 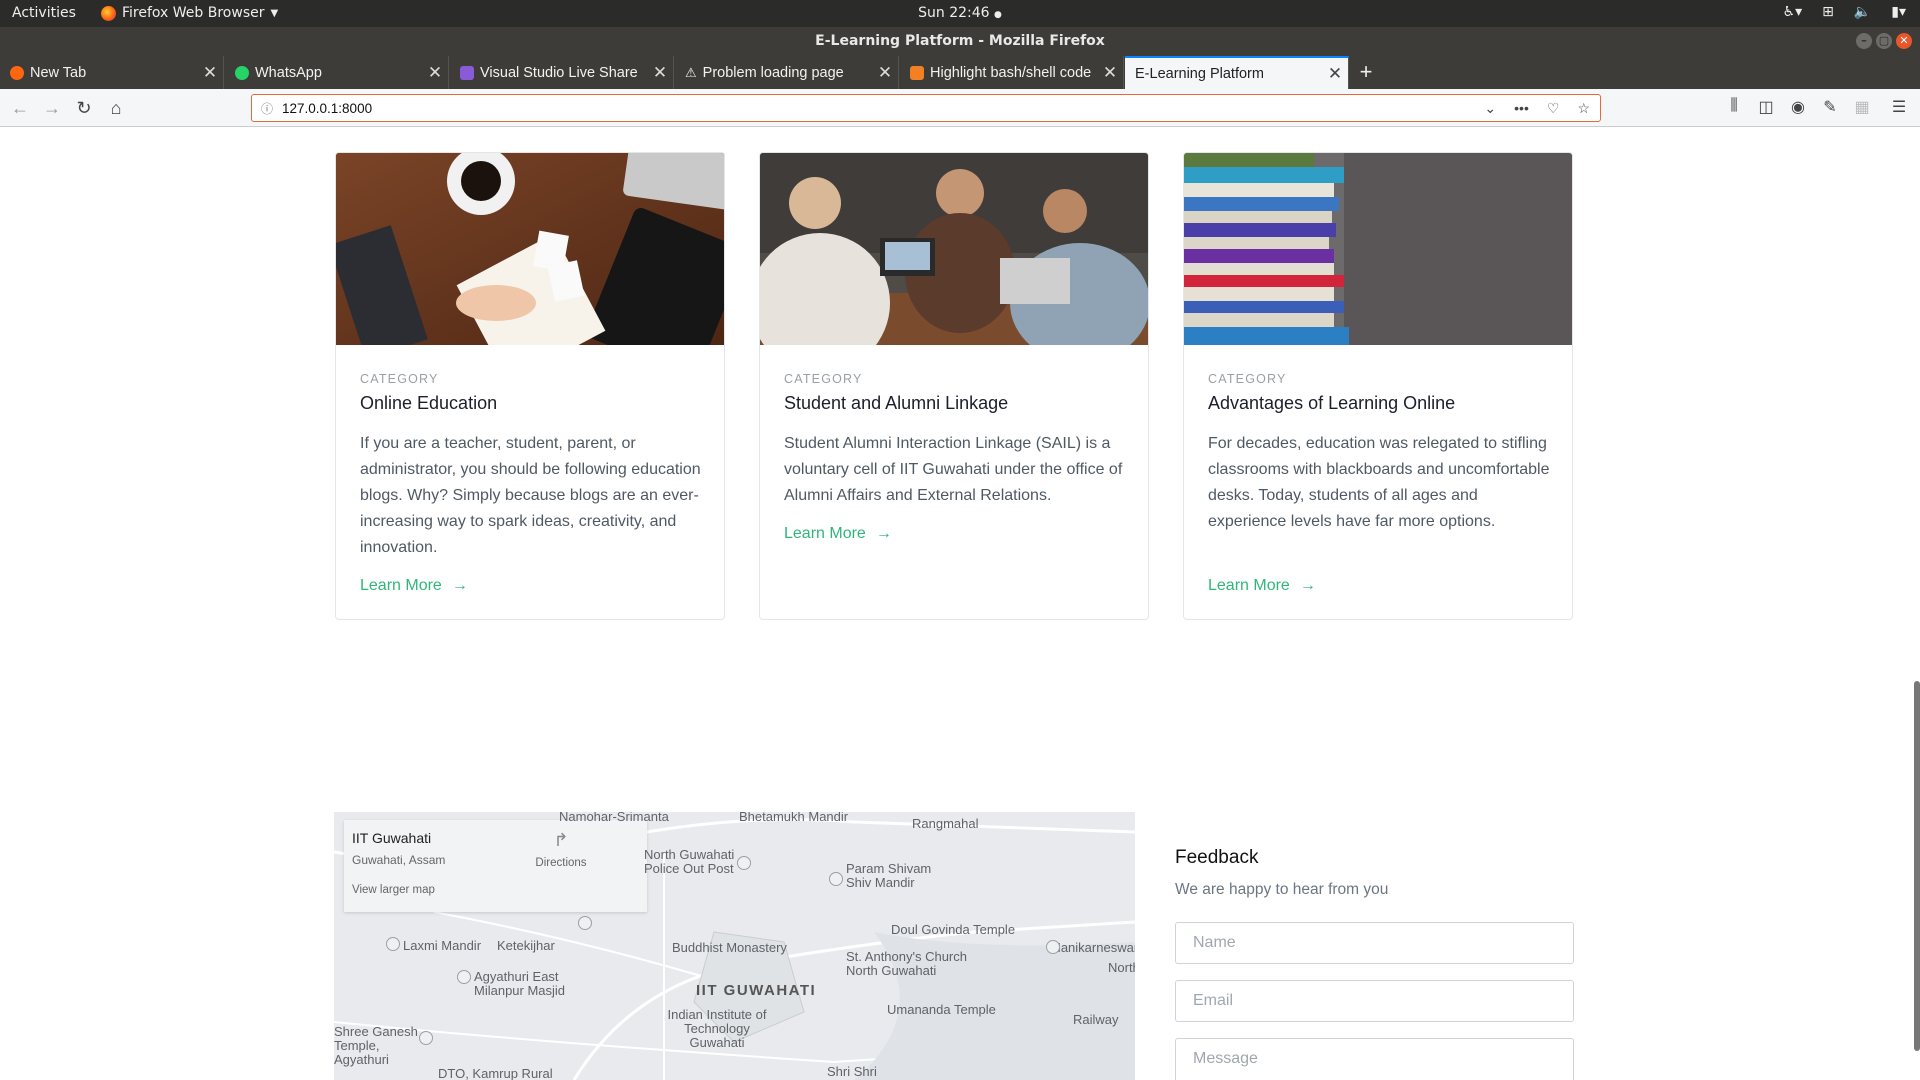 I want to click on map-label: Shree Ganesh Temple, Agyathuri, so click(x=376, y=1045).